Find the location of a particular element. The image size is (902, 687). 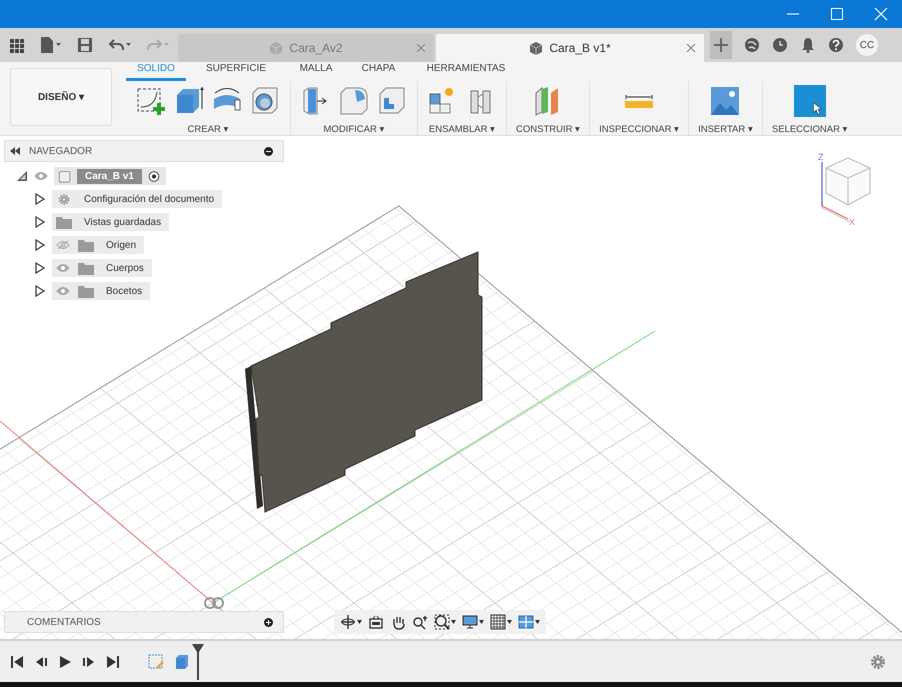

clock-icon is located at coordinates (780, 45).